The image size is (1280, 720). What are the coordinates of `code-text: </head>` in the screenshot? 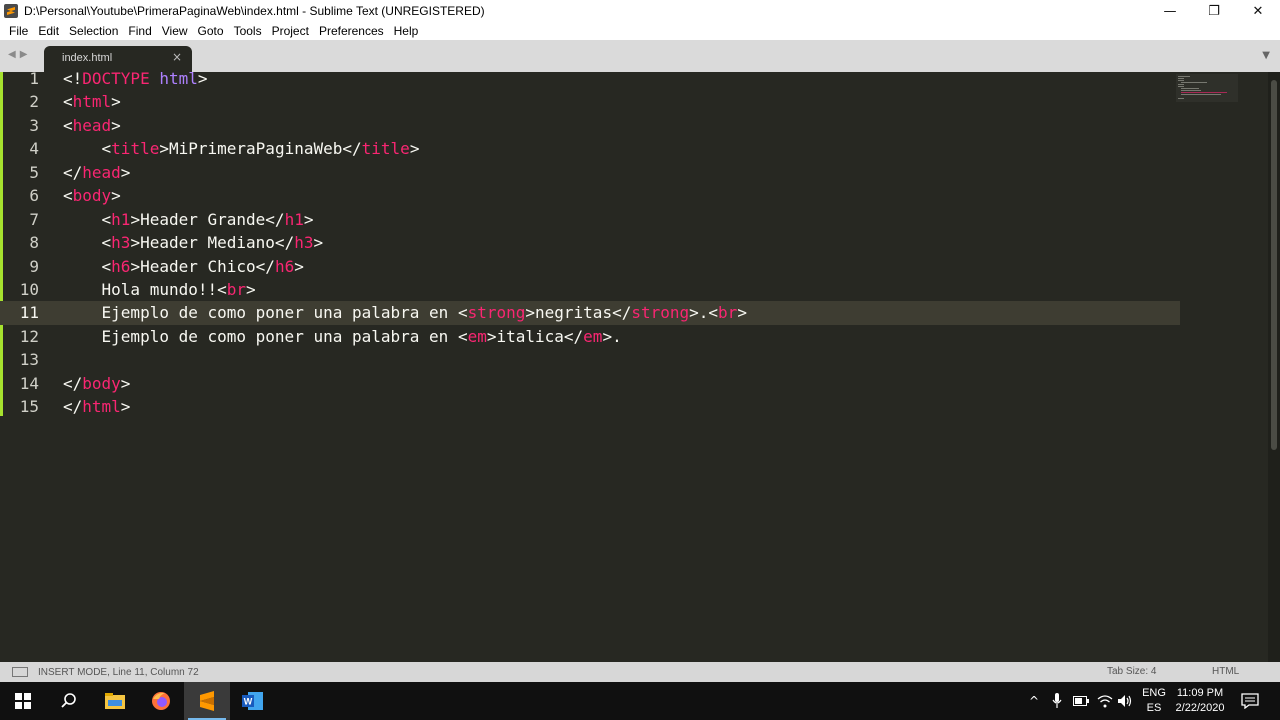 It's located at (96, 172).